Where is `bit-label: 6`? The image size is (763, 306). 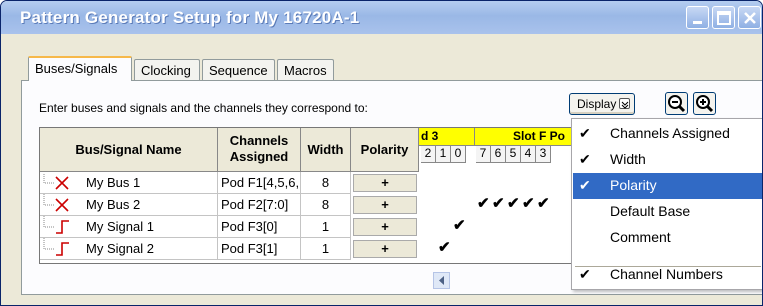 bit-label: 6 is located at coordinates (498, 154).